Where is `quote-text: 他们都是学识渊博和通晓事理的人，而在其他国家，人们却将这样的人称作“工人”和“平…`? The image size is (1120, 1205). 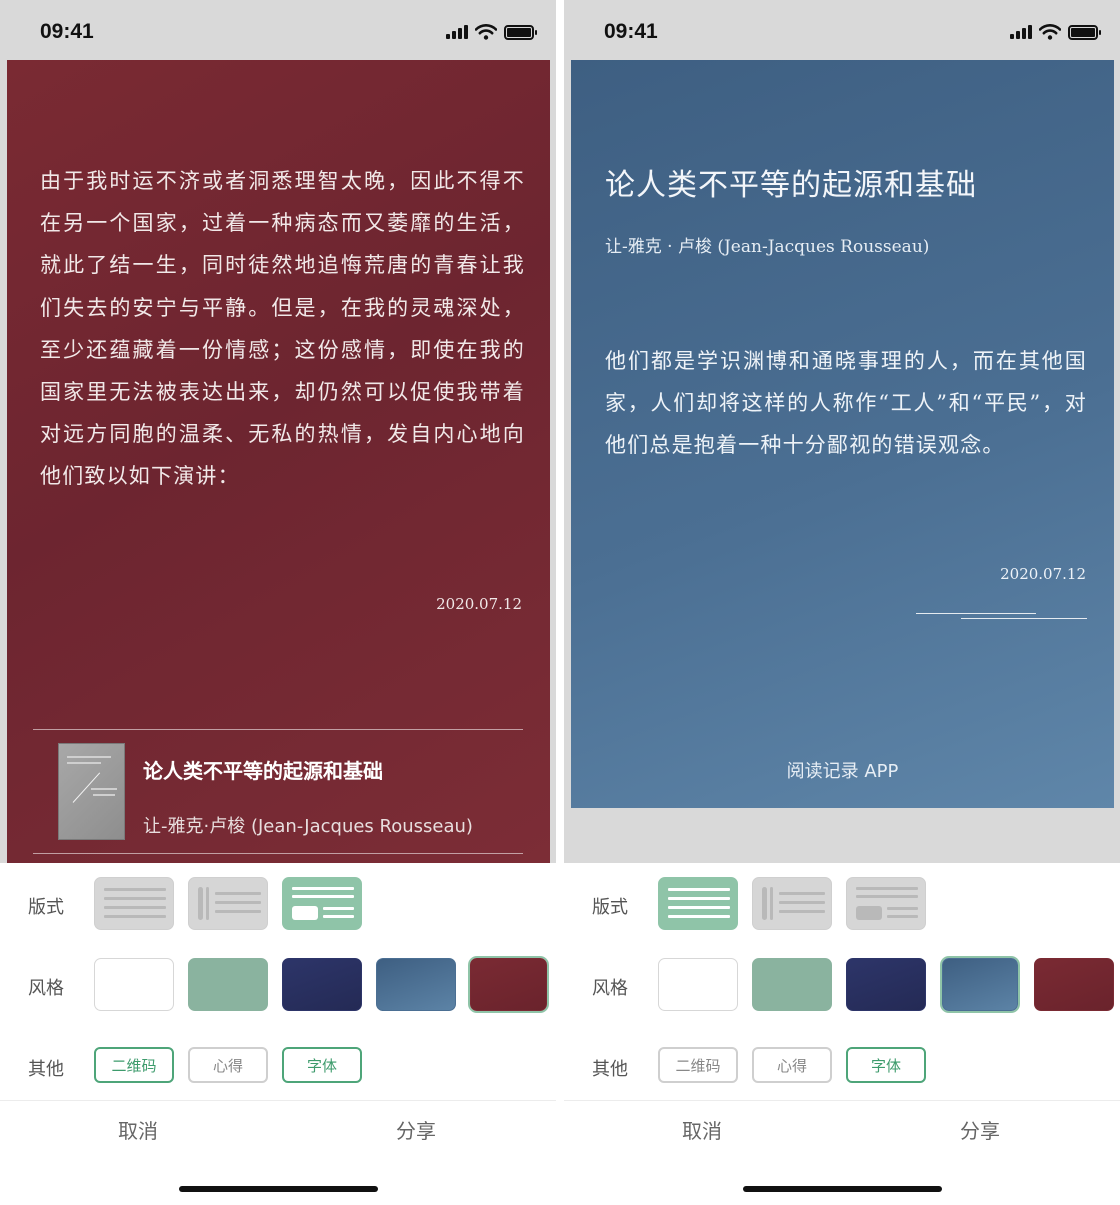 quote-text: 他们都是学识渊博和通晓事理的人，而在其他国家，人们却将这样的人称作“工人”和“平… is located at coordinates (846, 403).